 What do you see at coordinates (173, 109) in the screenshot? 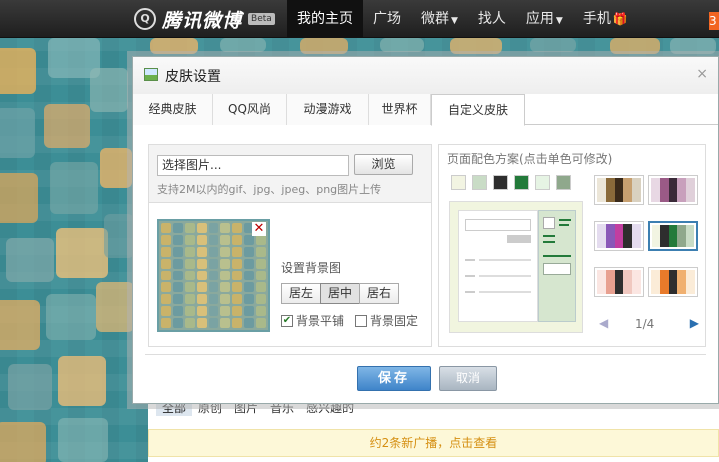
I see `tab-classic: 经典皮肤` at bounding box center [173, 109].